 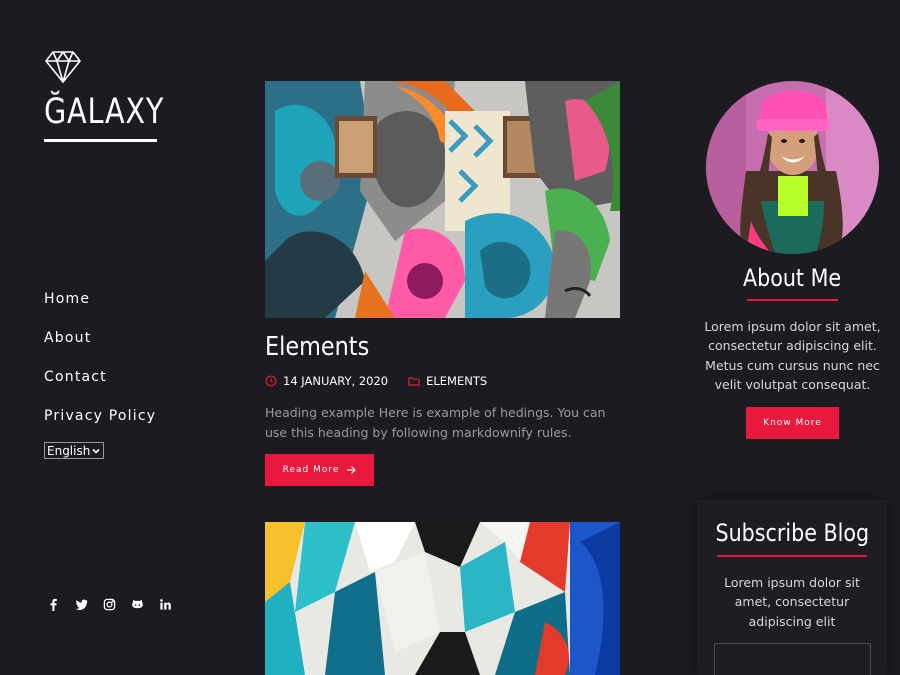 I want to click on about-me-heading: About Me, so click(x=792, y=278).